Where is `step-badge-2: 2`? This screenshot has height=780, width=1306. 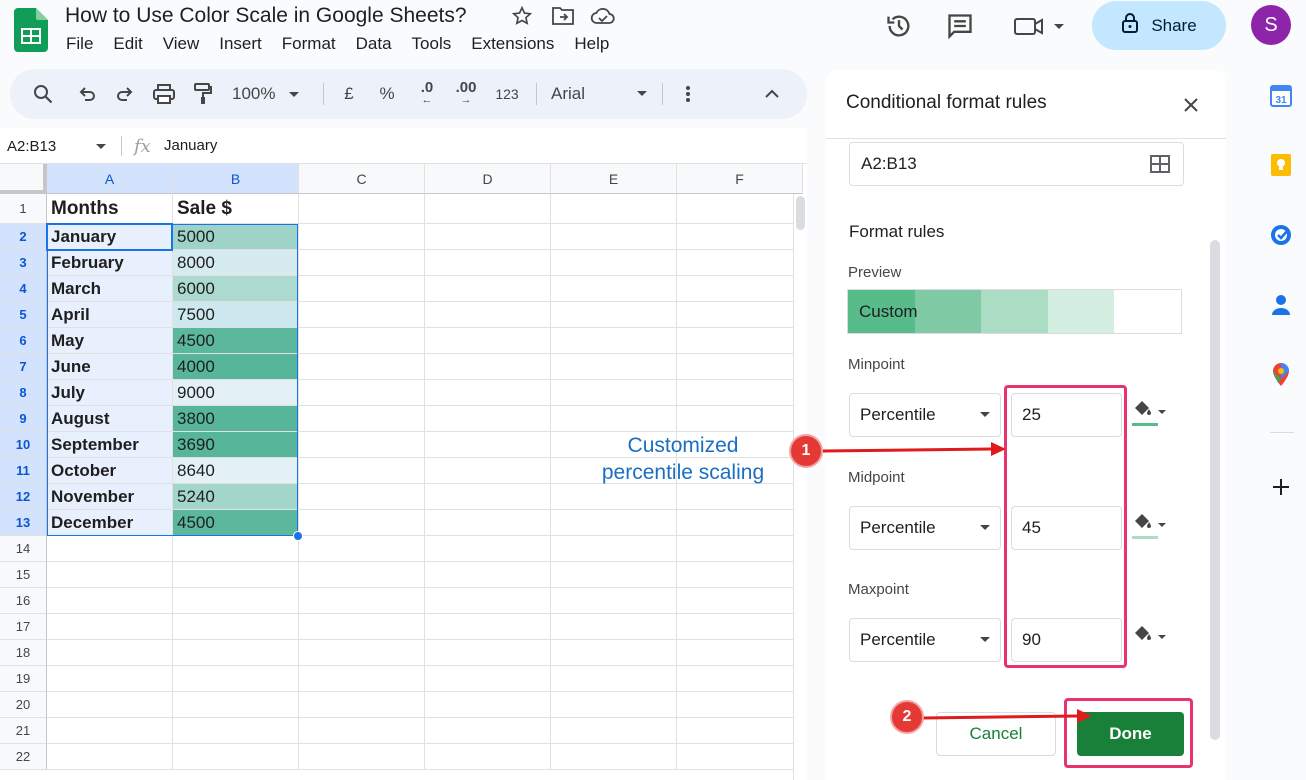 step-badge-2: 2 is located at coordinates (907, 717).